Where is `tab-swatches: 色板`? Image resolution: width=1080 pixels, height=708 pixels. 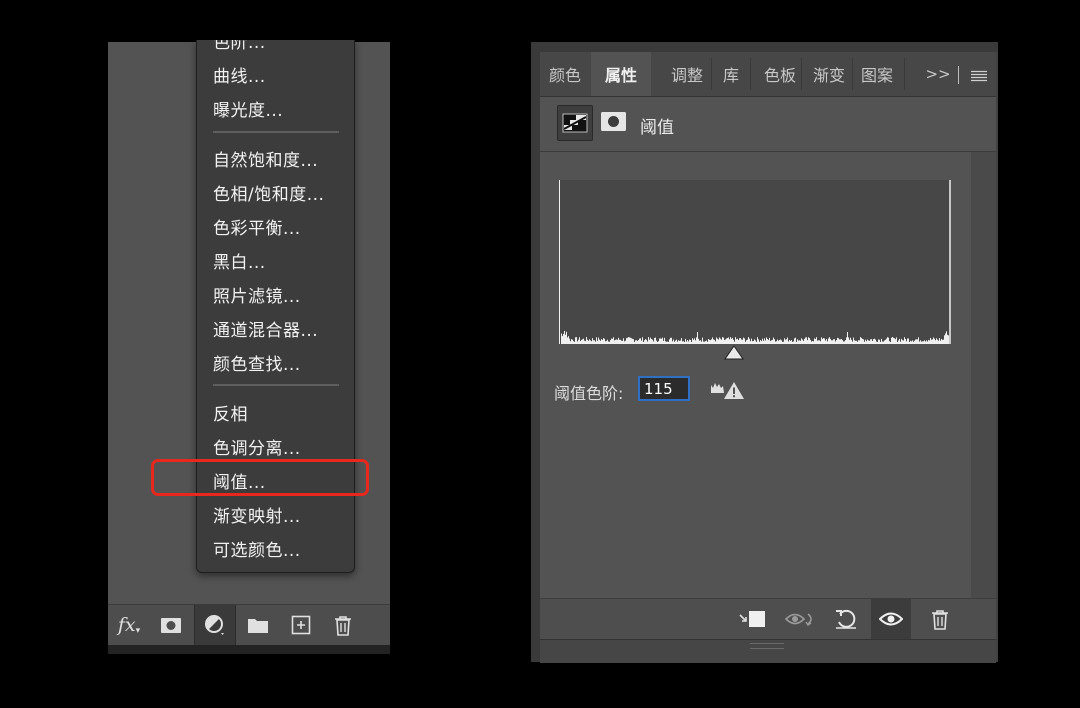 tab-swatches: 色板 is located at coordinates (780, 74).